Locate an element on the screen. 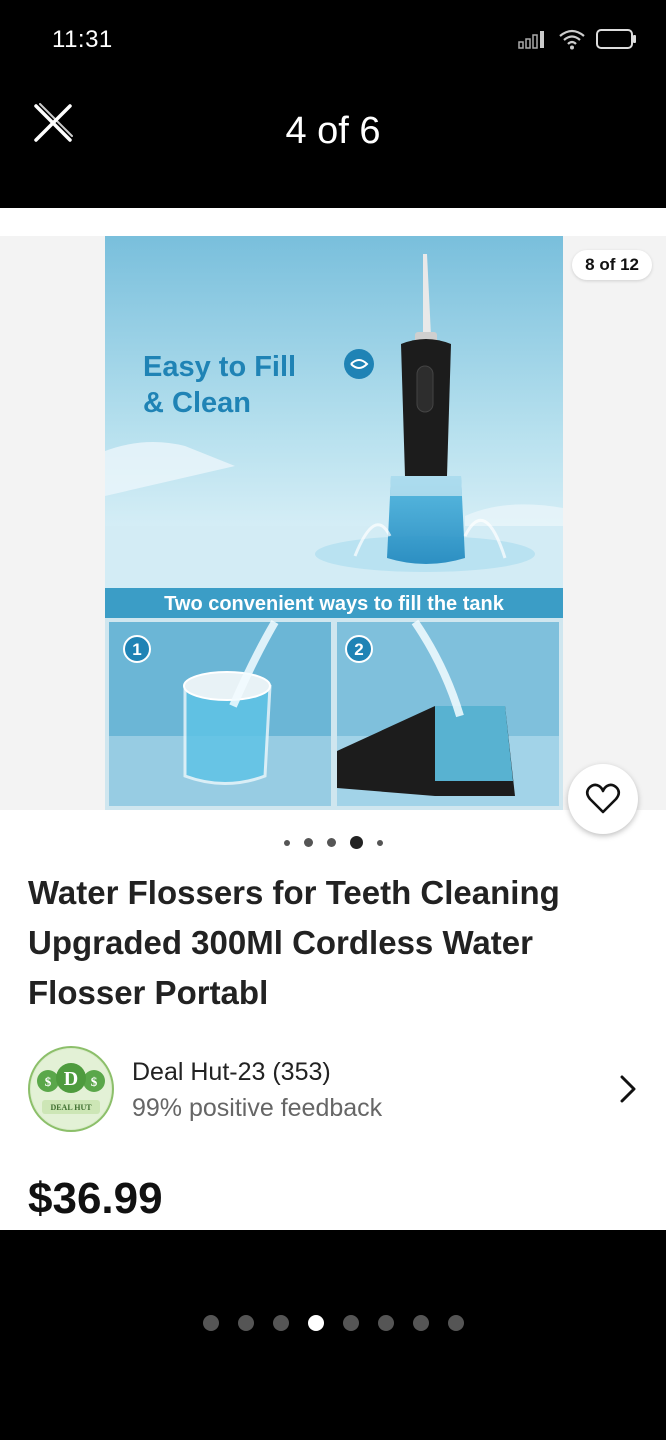 This screenshot has width=666, height=1440. image-headline-line2: & Clean is located at coordinates (197, 403).